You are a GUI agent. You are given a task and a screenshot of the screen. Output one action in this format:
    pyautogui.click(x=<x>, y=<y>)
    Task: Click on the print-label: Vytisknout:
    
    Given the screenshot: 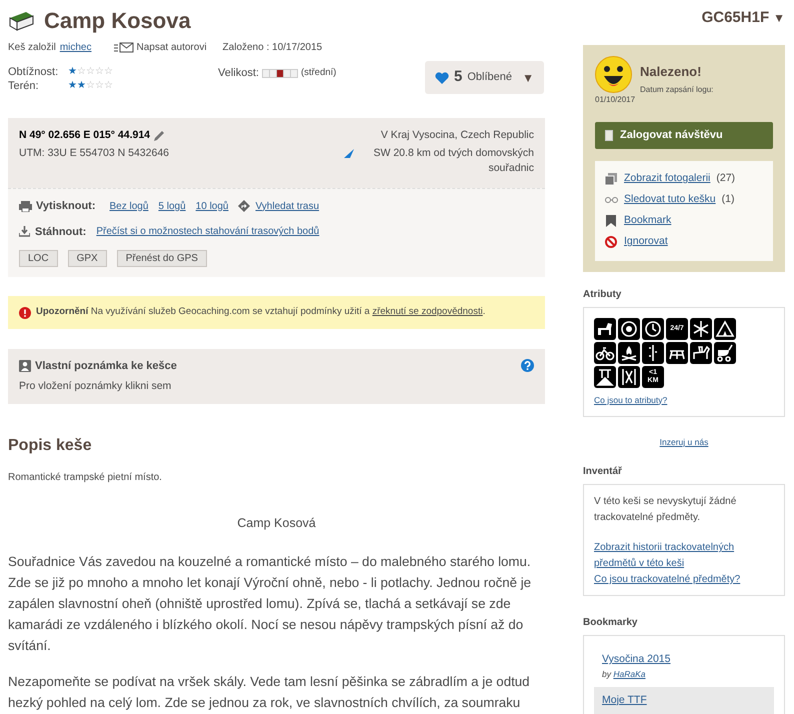 What is the action you would take?
    pyautogui.click(x=66, y=206)
    